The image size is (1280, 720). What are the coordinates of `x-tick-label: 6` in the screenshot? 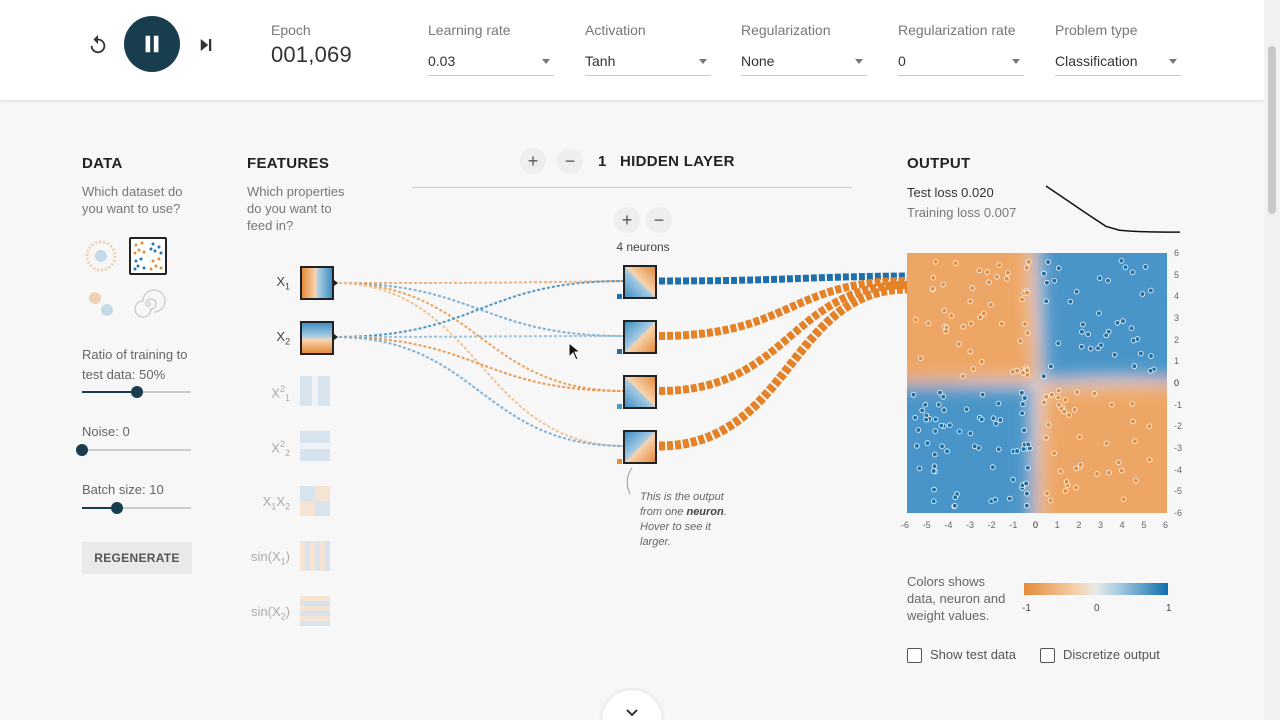 It's located at (1166, 525).